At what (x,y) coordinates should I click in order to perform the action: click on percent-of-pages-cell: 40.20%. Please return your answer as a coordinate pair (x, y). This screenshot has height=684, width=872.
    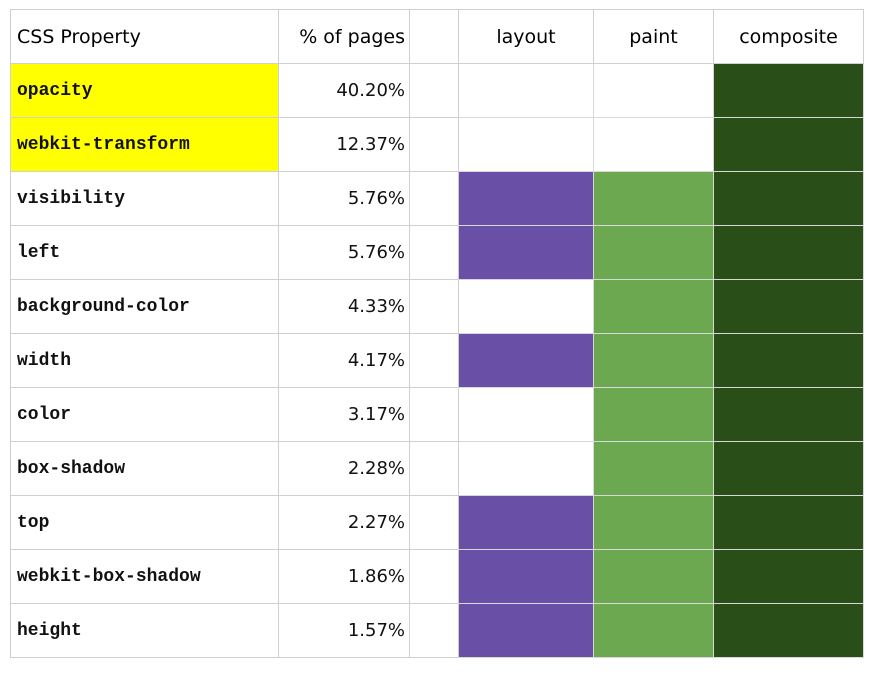
    Looking at the image, I should click on (344, 90).